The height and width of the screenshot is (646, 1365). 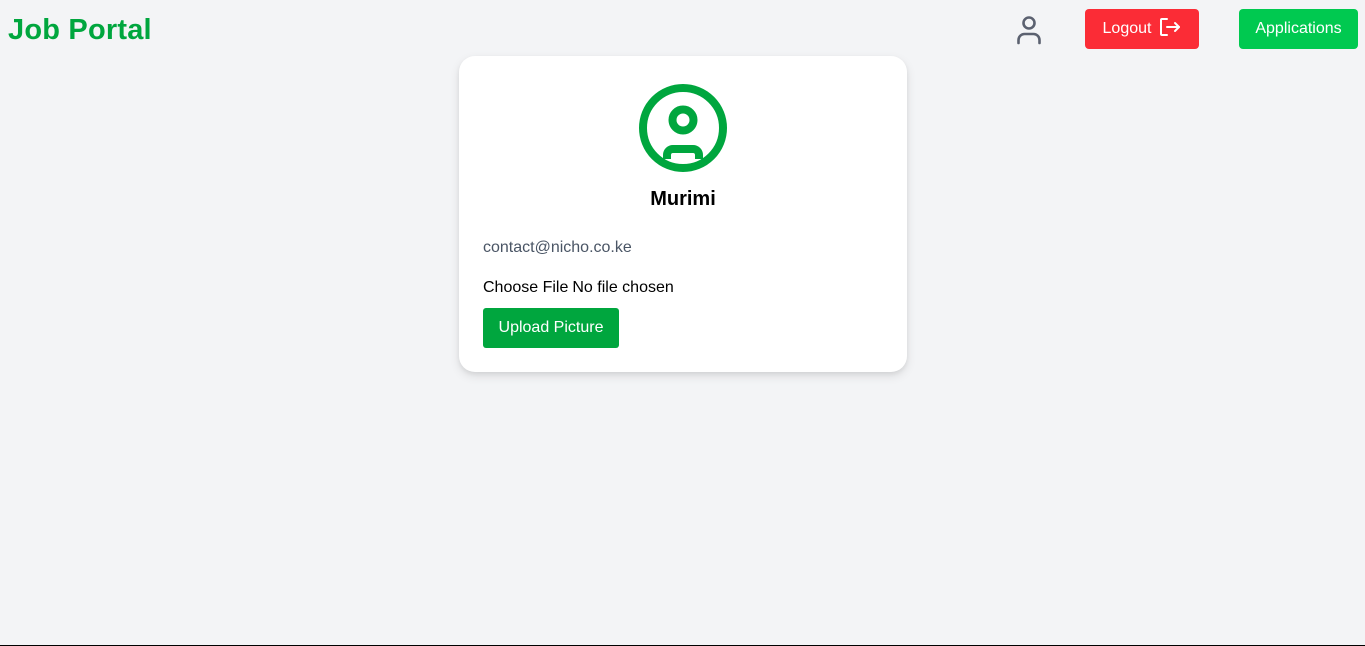 What do you see at coordinates (623, 287) in the screenshot?
I see `file-status: No file chosen` at bounding box center [623, 287].